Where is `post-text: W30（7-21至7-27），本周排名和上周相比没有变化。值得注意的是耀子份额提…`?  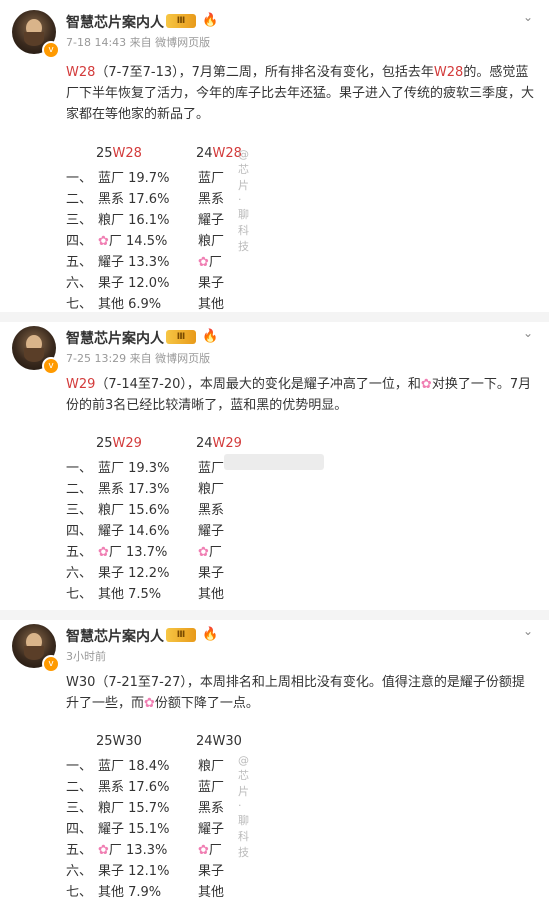 post-text: W30（7-21至7-27），本周排名和上周相比没有变化。值得注意的是耀子份额提… is located at coordinates (295, 693).